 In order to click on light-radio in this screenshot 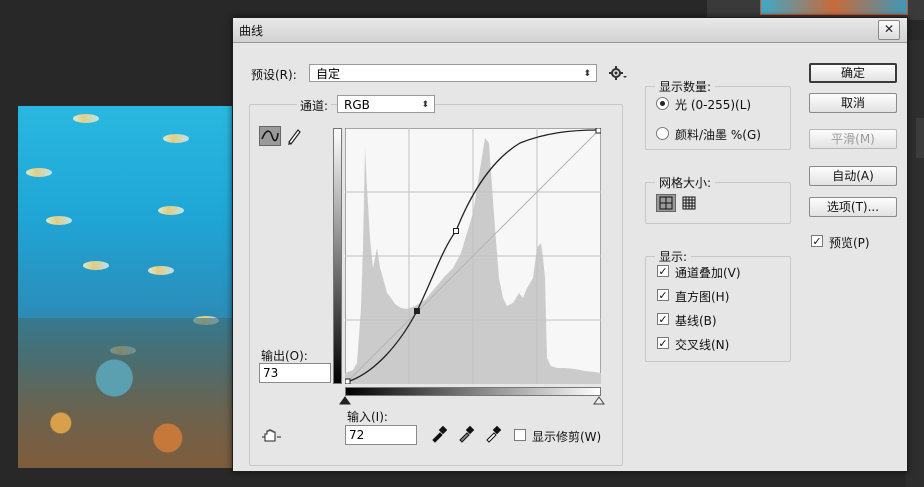, I will do `click(662, 103)`.